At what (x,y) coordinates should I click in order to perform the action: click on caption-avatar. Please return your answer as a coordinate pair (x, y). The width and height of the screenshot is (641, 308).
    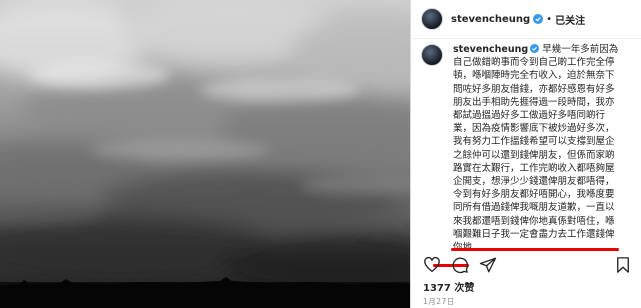
    Looking at the image, I should click on (432, 55).